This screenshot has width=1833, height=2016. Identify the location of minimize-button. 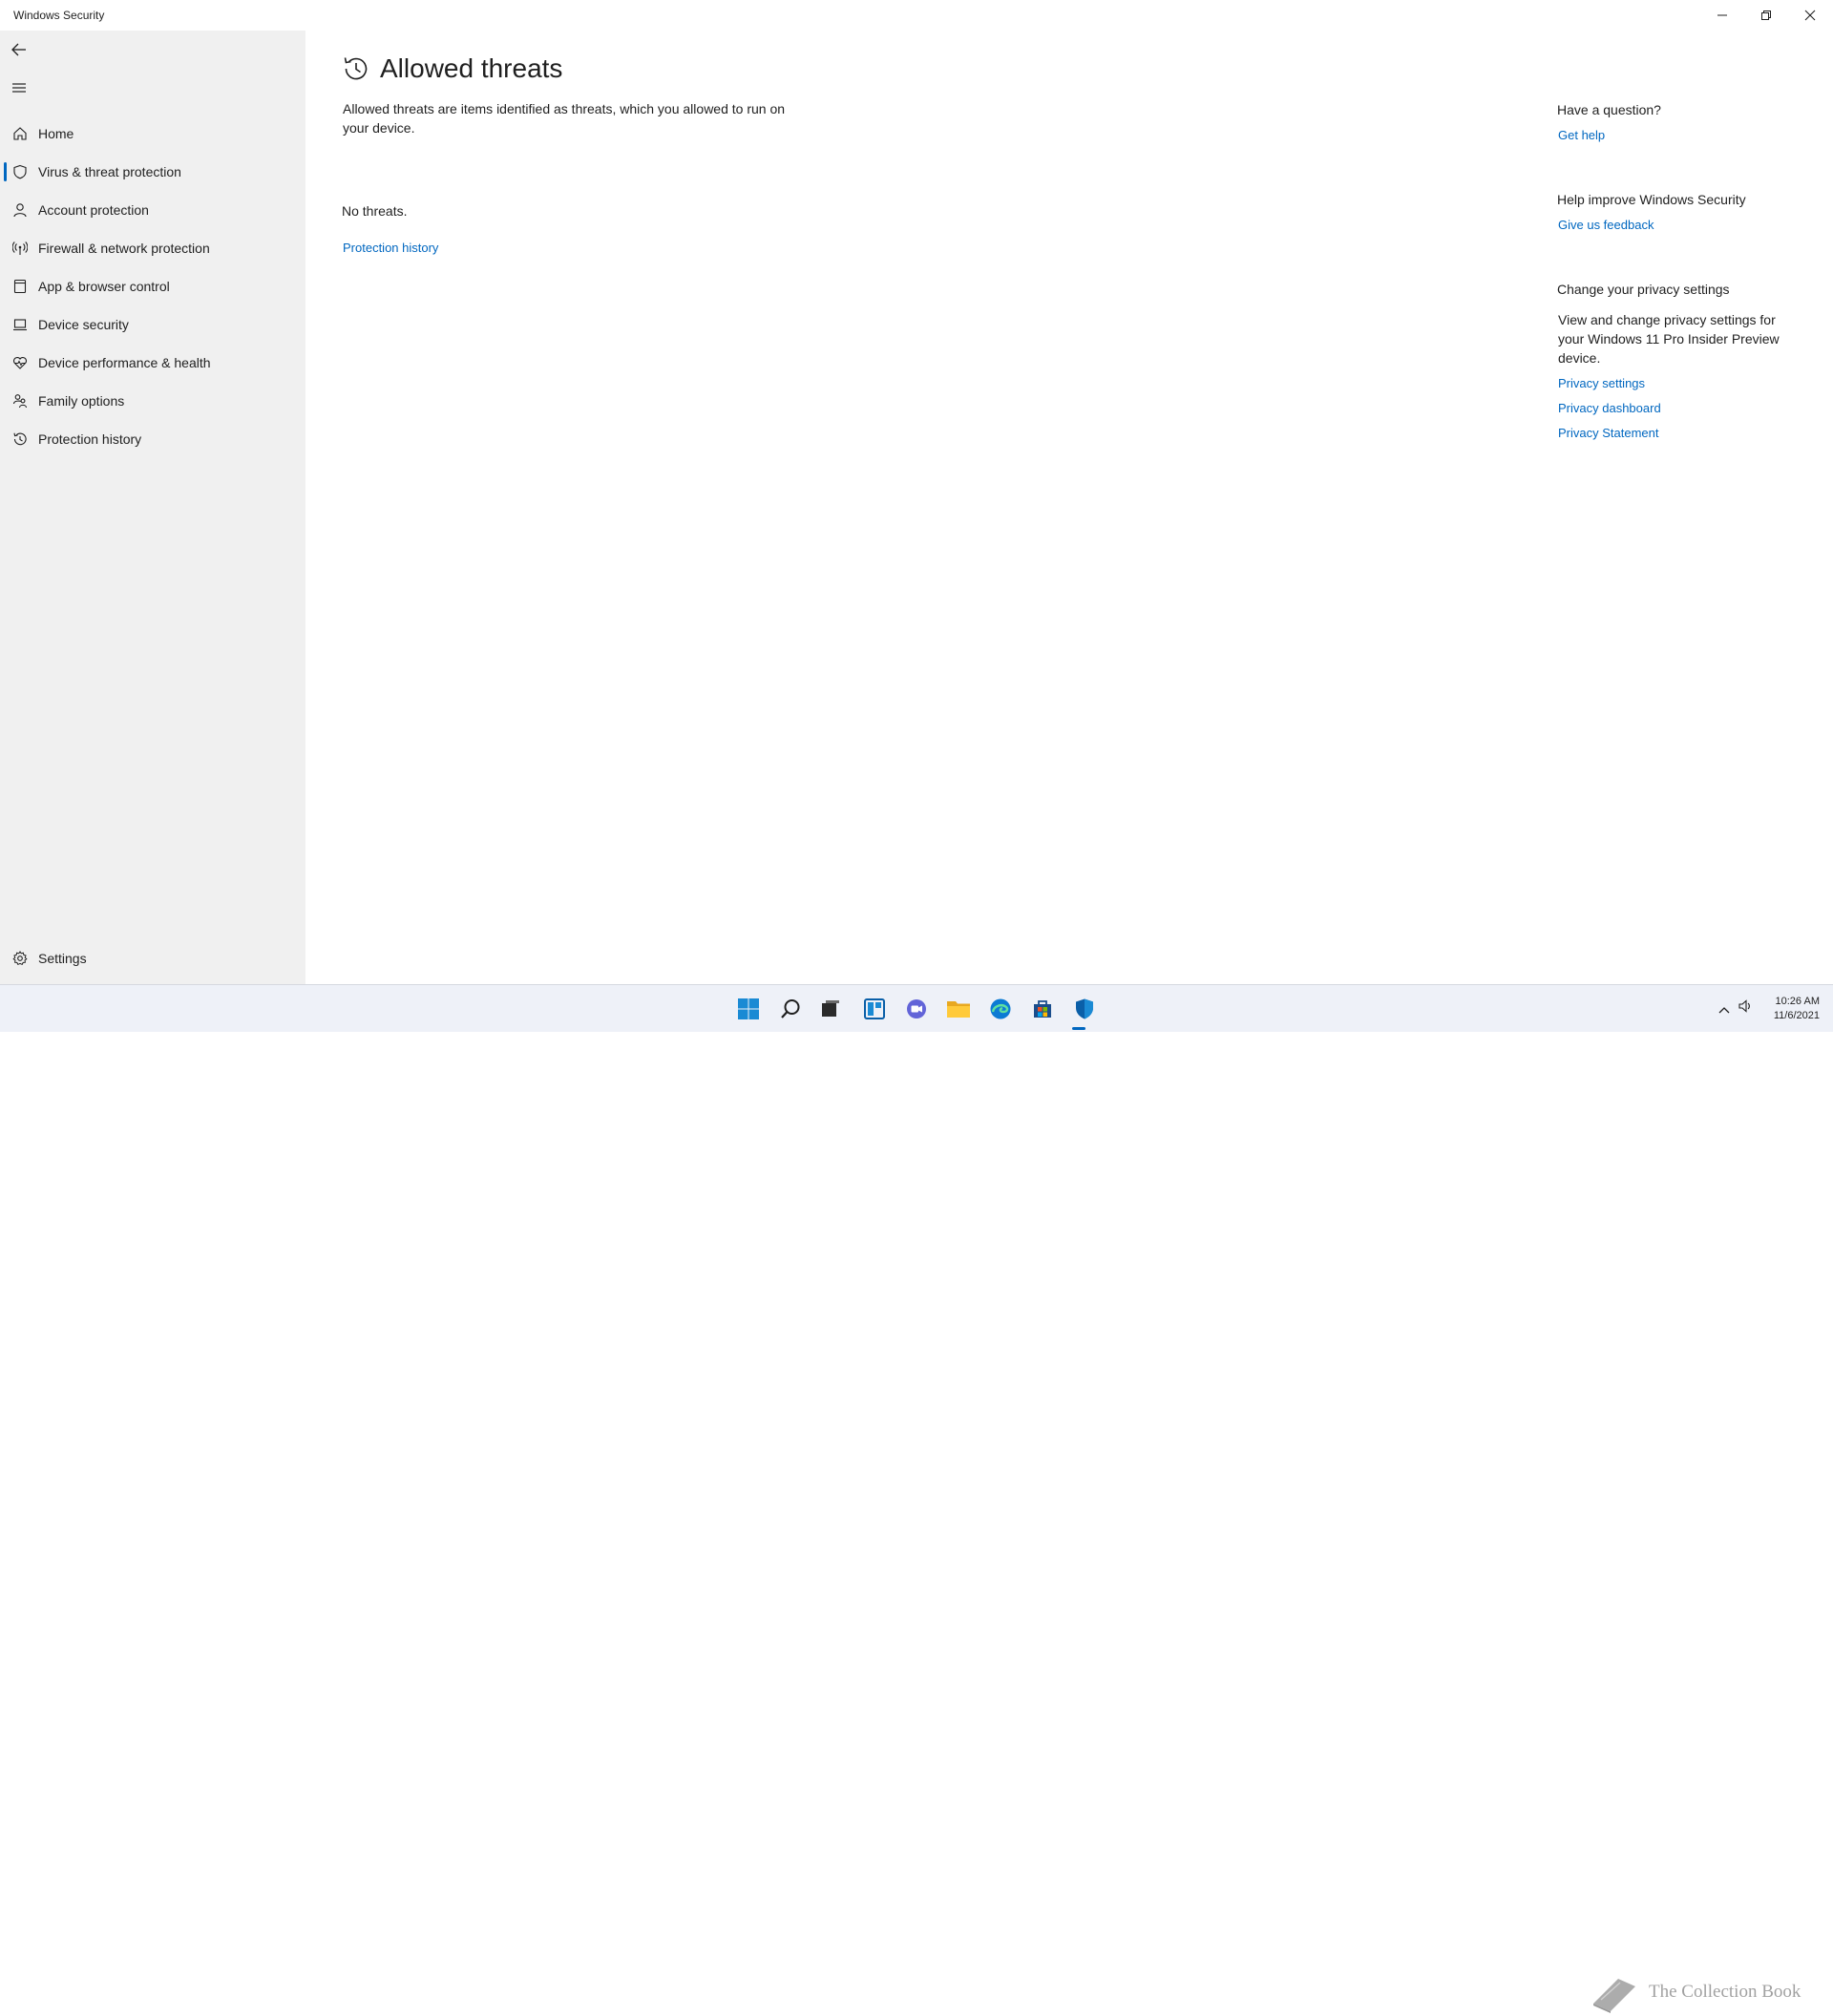
(1722, 15).